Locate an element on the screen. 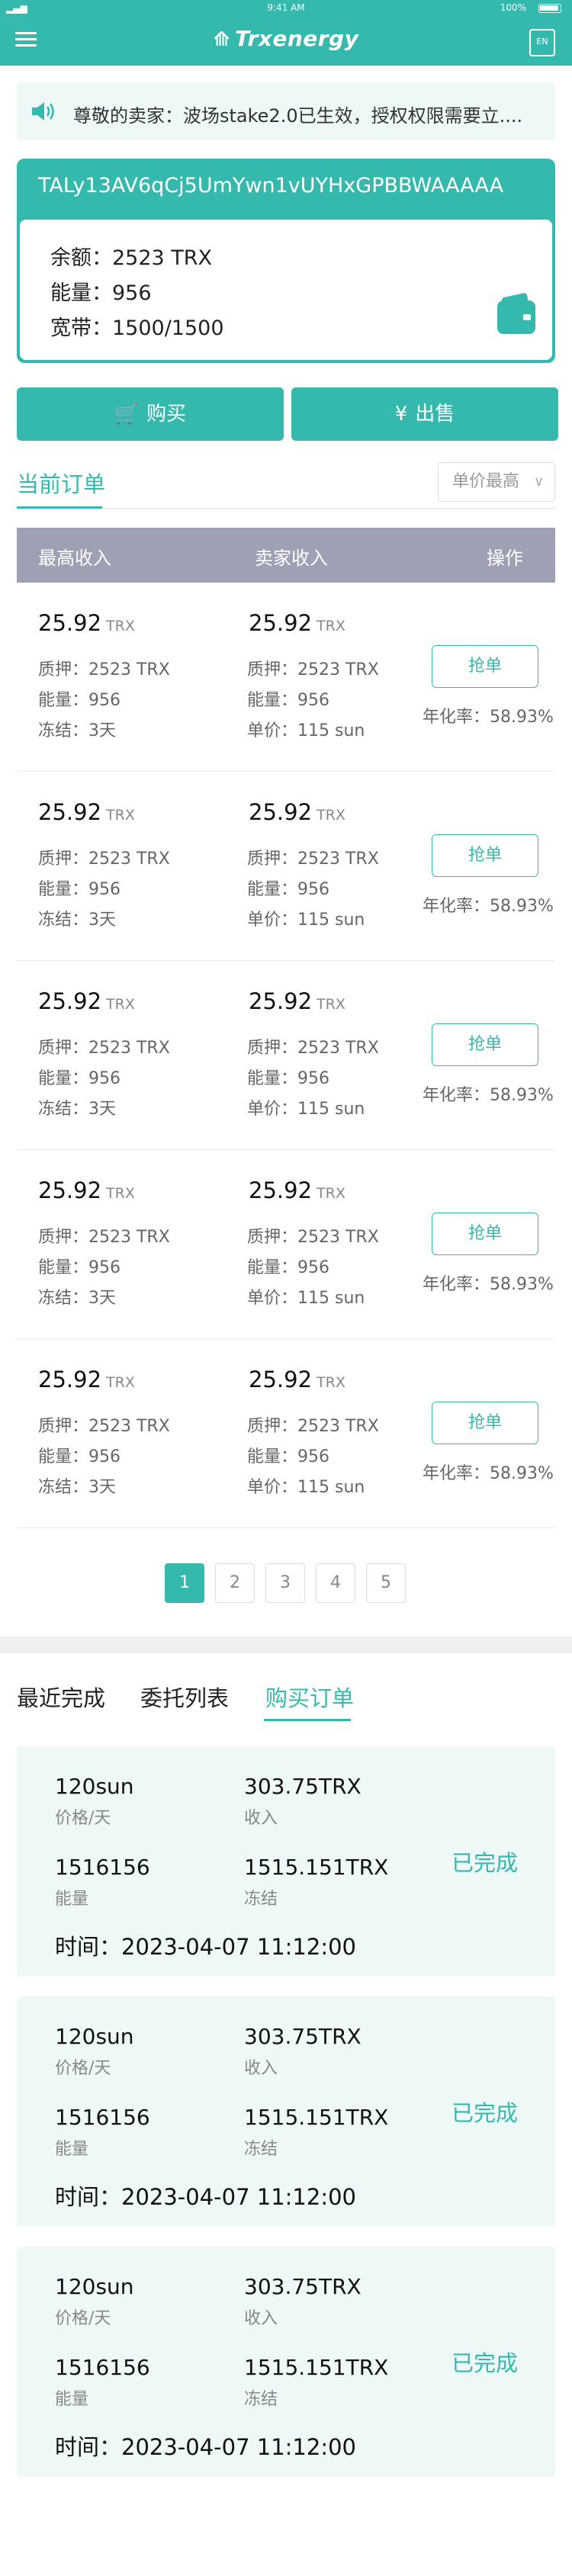 The width and height of the screenshot is (572, 2576). status-bar: ▂▄▆ 9:41 AM 100% is located at coordinates (286, 7).